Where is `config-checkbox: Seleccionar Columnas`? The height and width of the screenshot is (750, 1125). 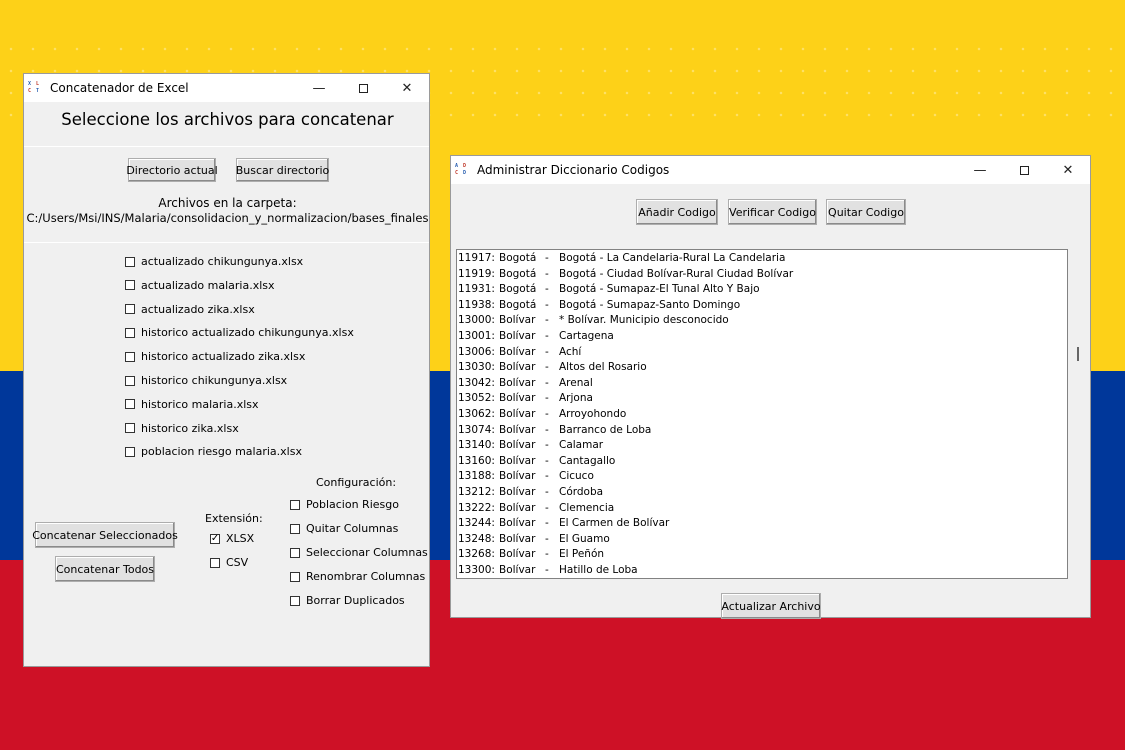
config-checkbox: Seleccionar Columnas is located at coordinates (359, 552).